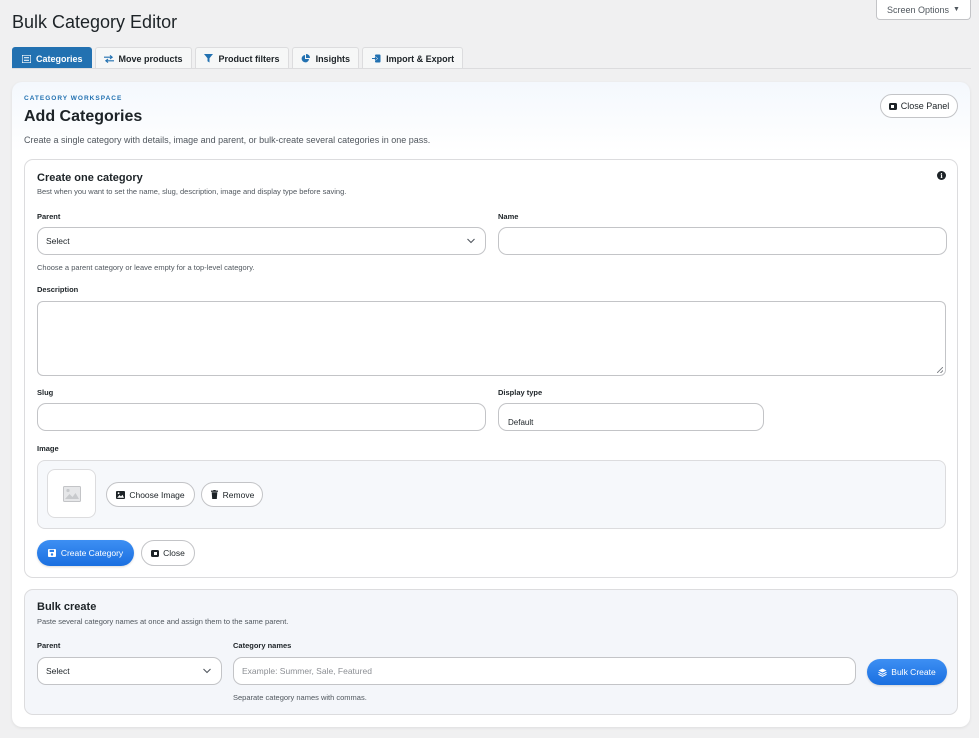 This screenshot has width=979, height=738. Describe the element at coordinates (58, 241) in the screenshot. I see `parent-select-value: Select` at that location.